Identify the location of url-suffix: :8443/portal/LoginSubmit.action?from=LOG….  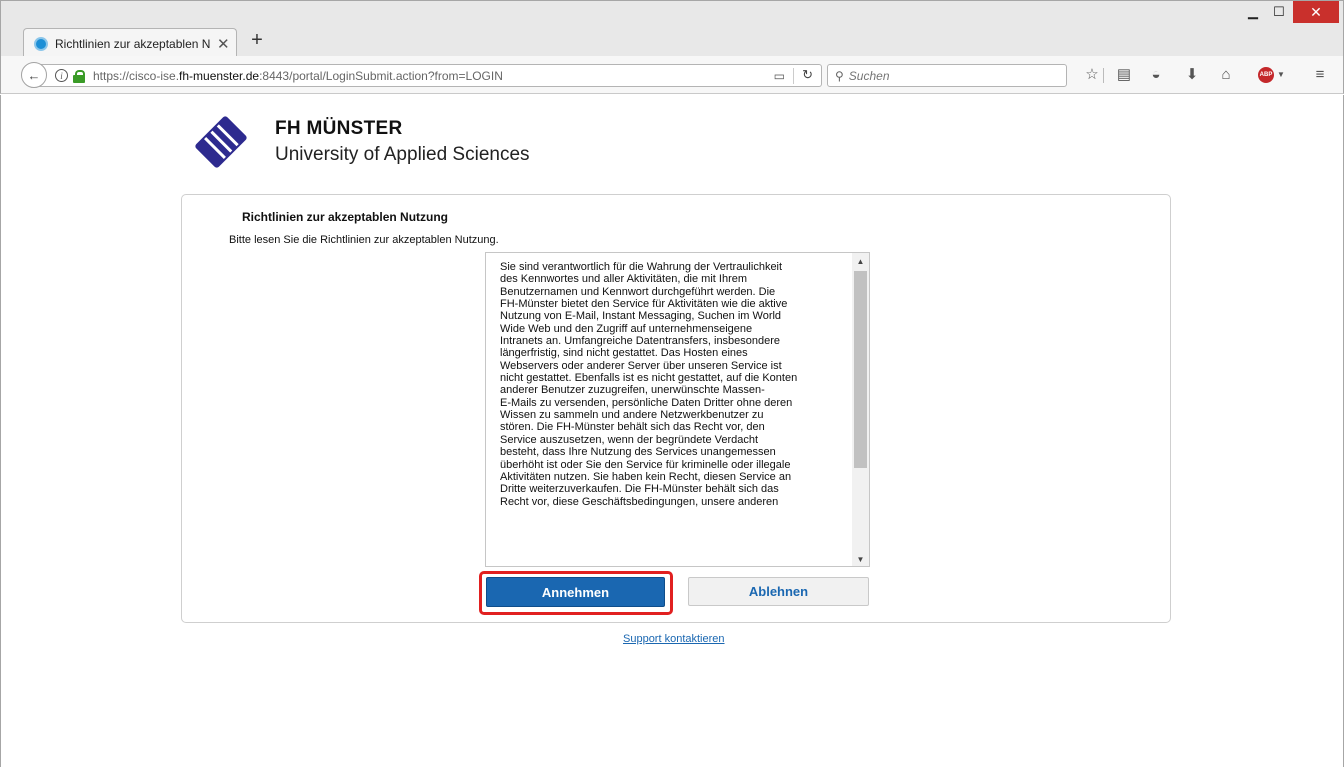
(381, 75).